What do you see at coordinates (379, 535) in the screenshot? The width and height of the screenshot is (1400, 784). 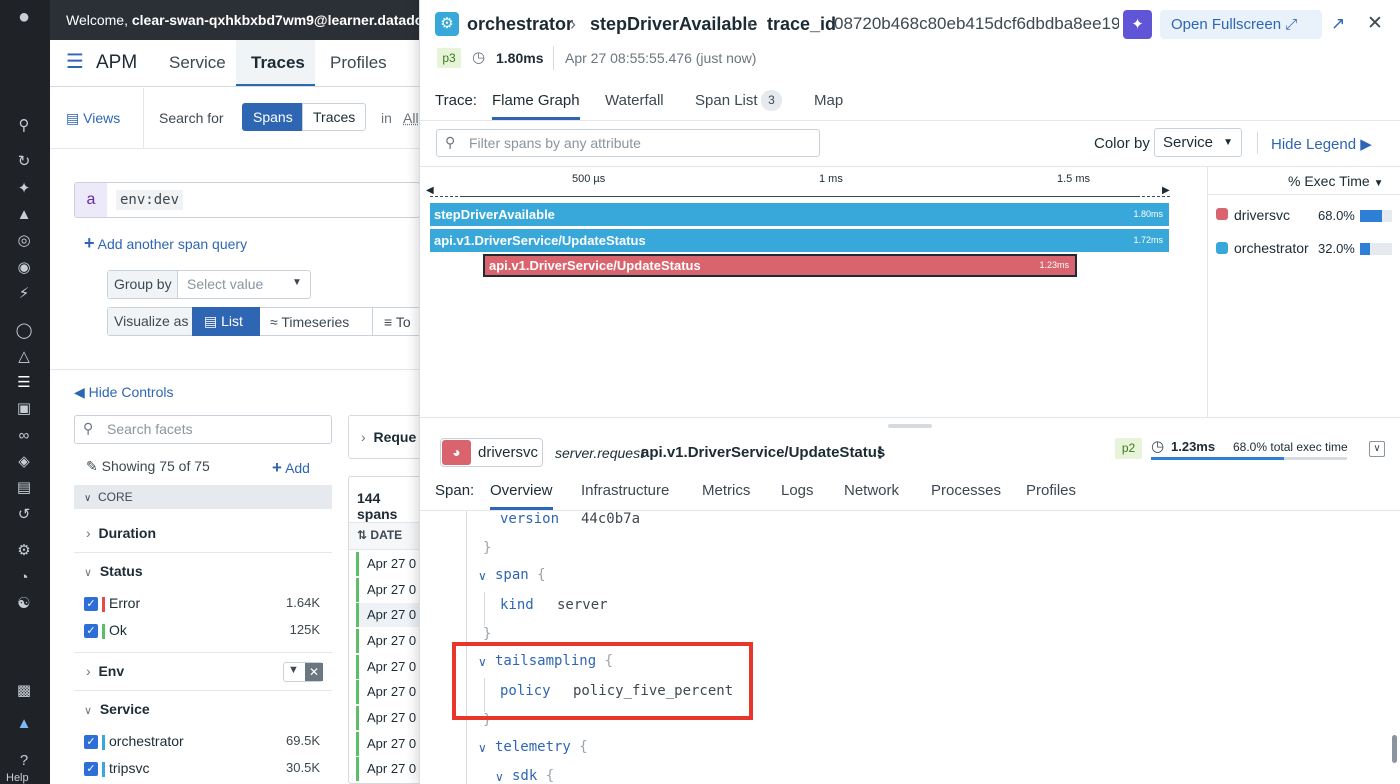 I see `date-column-header: ⇅ DATE` at bounding box center [379, 535].